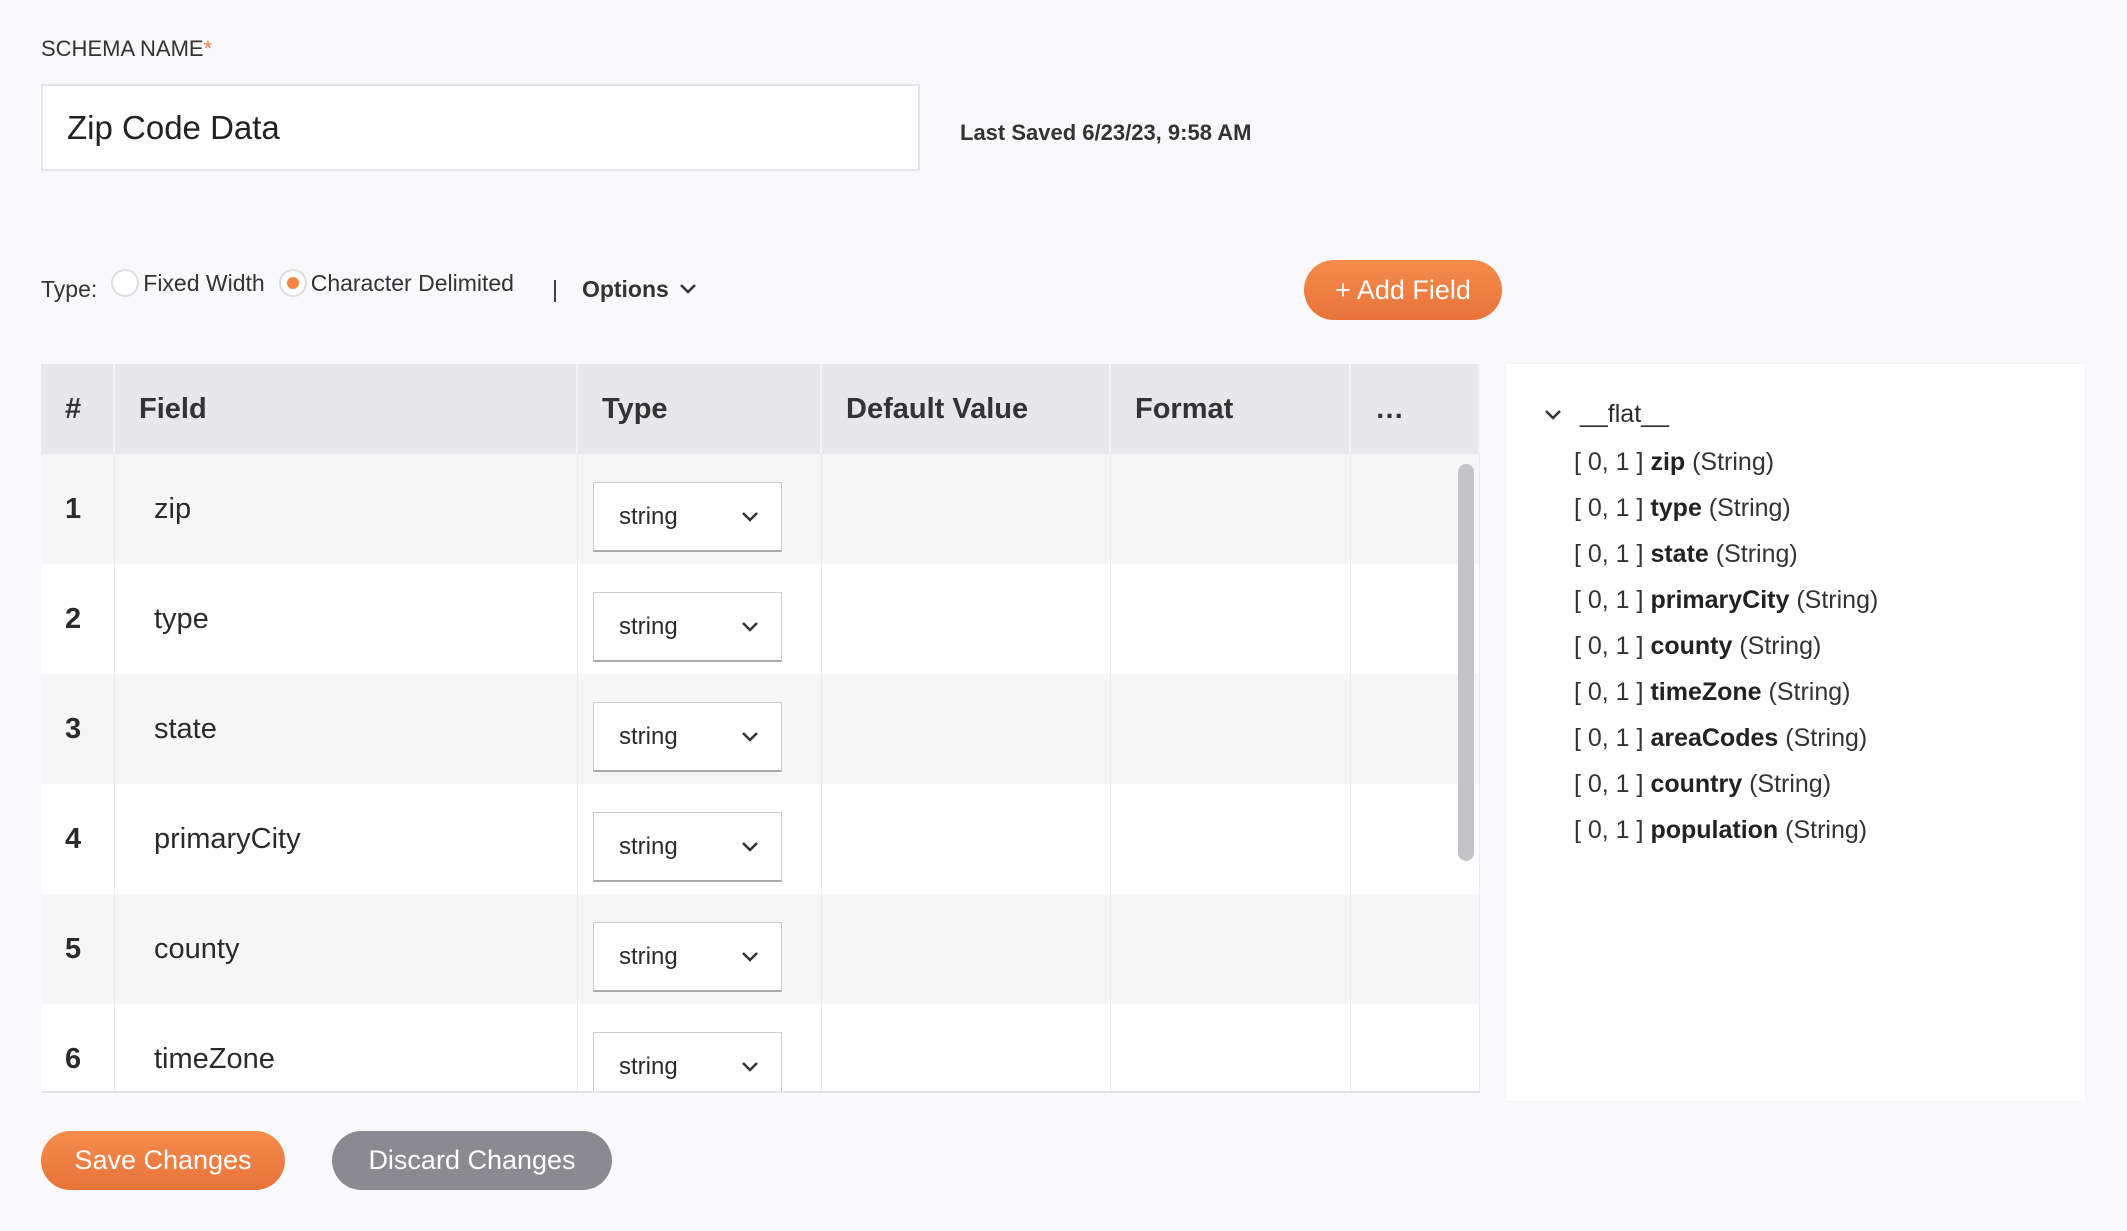 Image resolution: width=2127 pixels, height=1231 pixels. I want to click on schema-name-input, so click(480, 127).